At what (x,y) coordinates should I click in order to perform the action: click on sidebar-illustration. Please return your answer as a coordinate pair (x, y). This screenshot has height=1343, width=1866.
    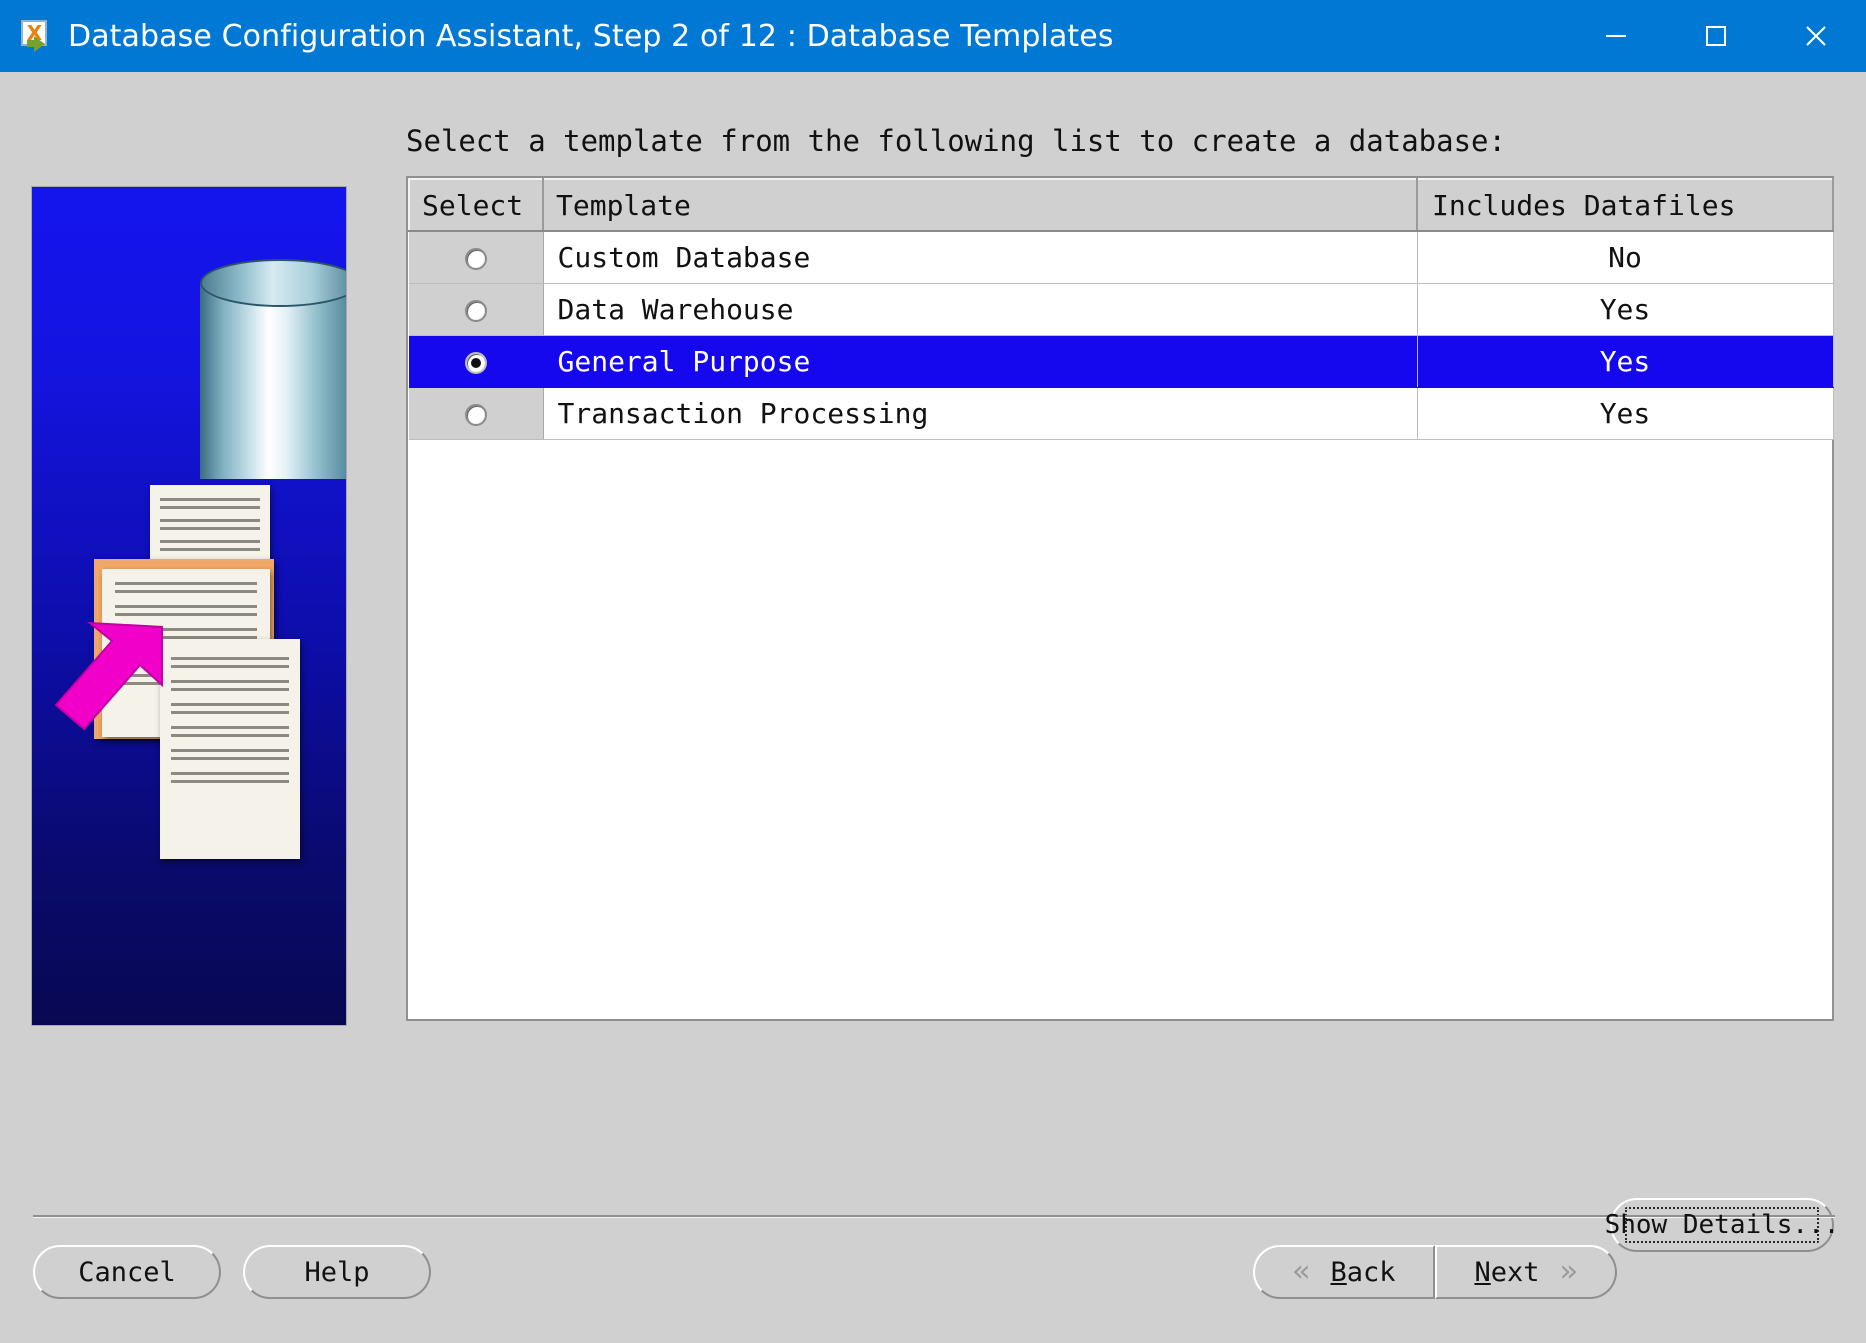
    Looking at the image, I should click on (189, 606).